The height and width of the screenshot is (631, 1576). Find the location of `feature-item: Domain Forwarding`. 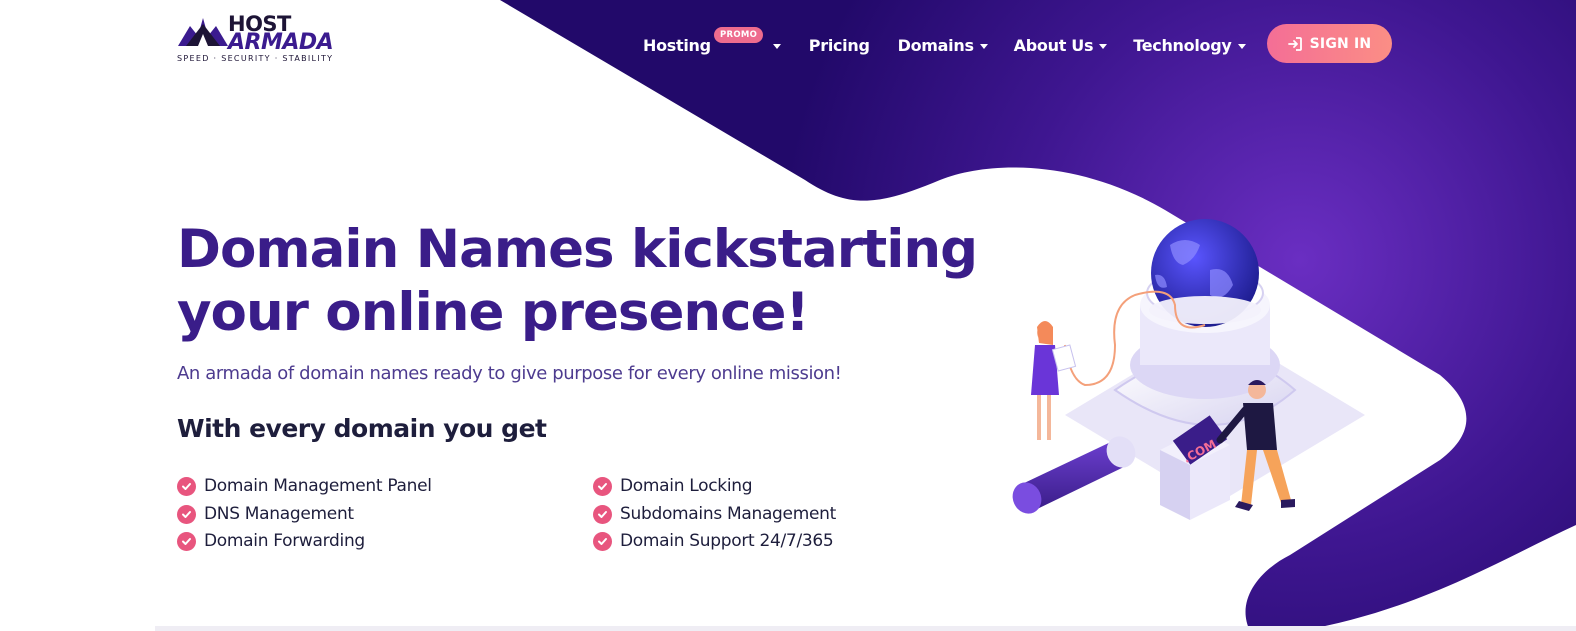

feature-item: Domain Forwarding is located at coordinates (271, 541).